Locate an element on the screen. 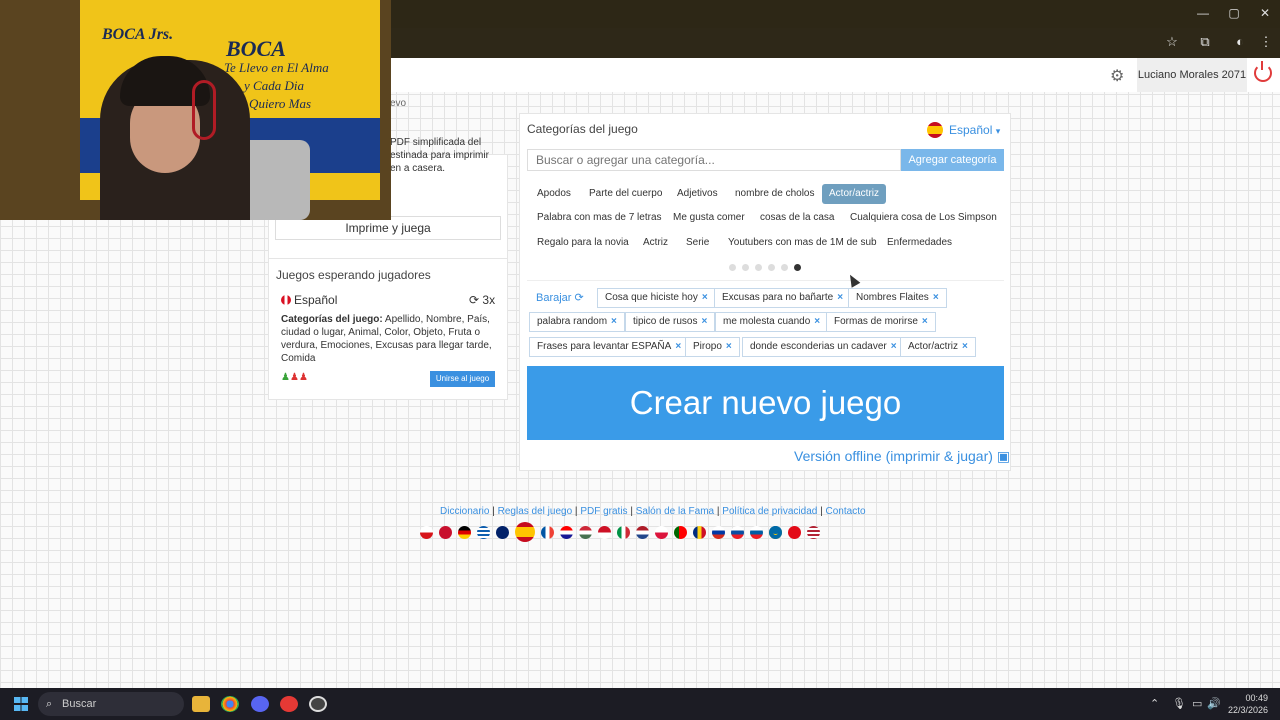 This screenshot has height=720, width=1280. croatia-flag-icon is located at coordinates (566, 532).